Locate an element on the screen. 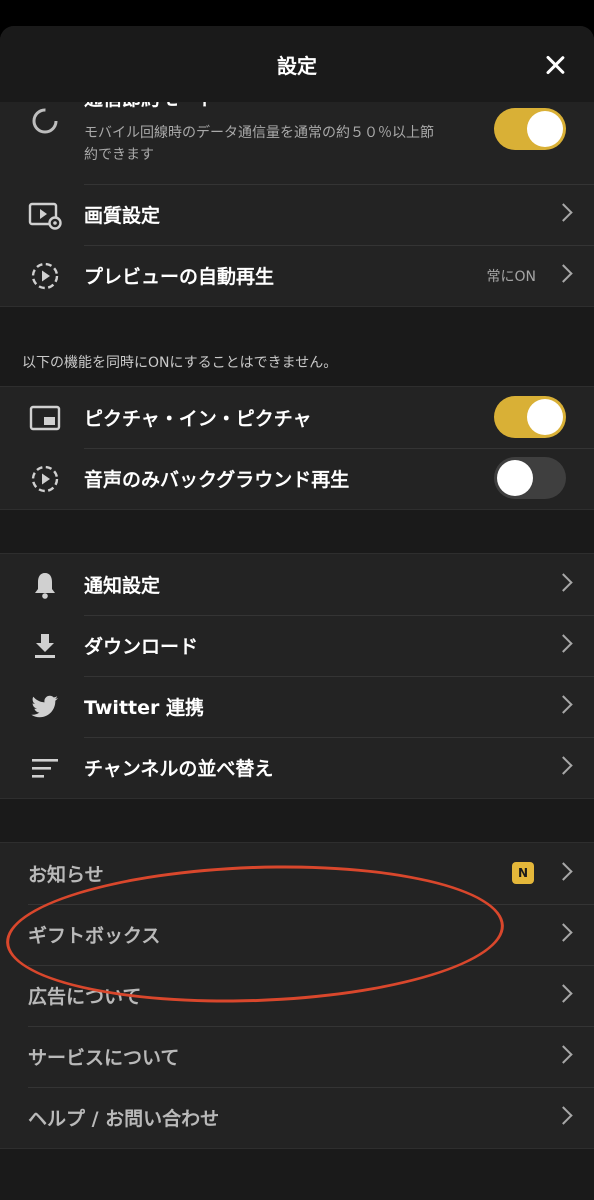 The width and height of the screenshot is (594, 1200). about-ads-label: 広告について is located at coordinates (85, 997).